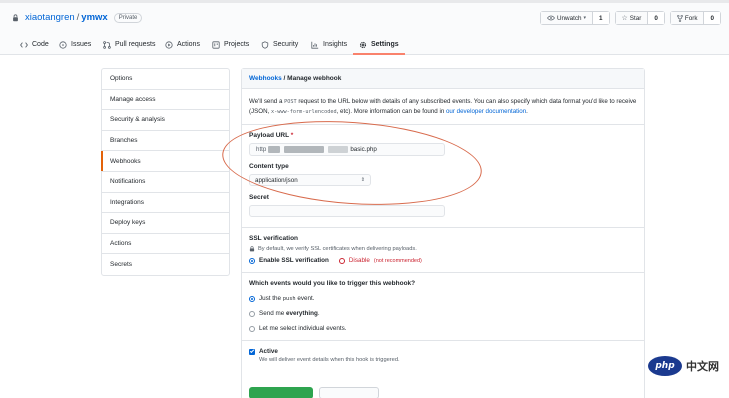 Image resolution: width=729 pixels, height=398 pixels. I want to click on event-individual-label: Let me select individual events., so click(303, 328).